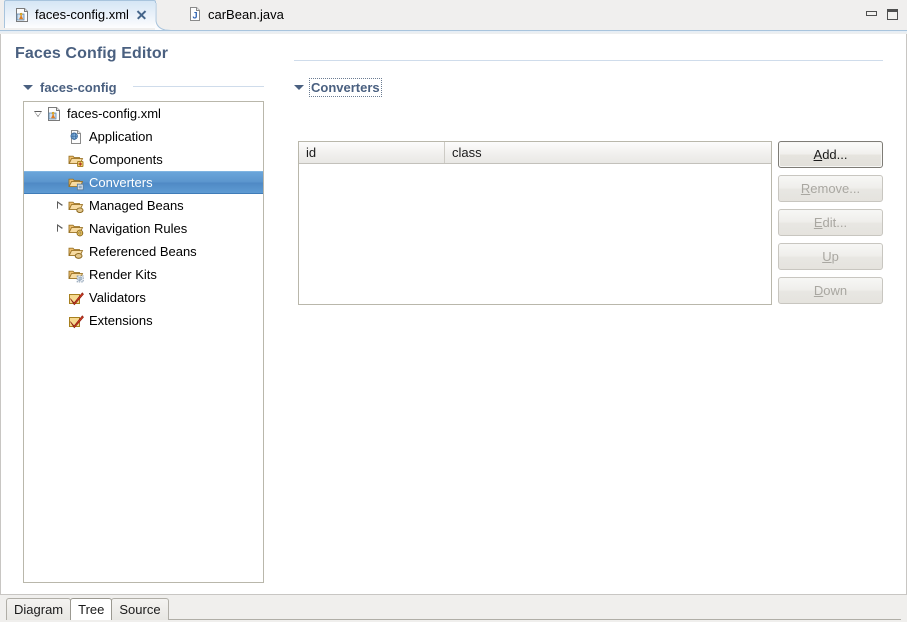 The height and width of the screenshot is (622, 907). Describe the element at coordinates (805, 188) in the screenshot. I see `remove-button-mnemonic: R` at that location.